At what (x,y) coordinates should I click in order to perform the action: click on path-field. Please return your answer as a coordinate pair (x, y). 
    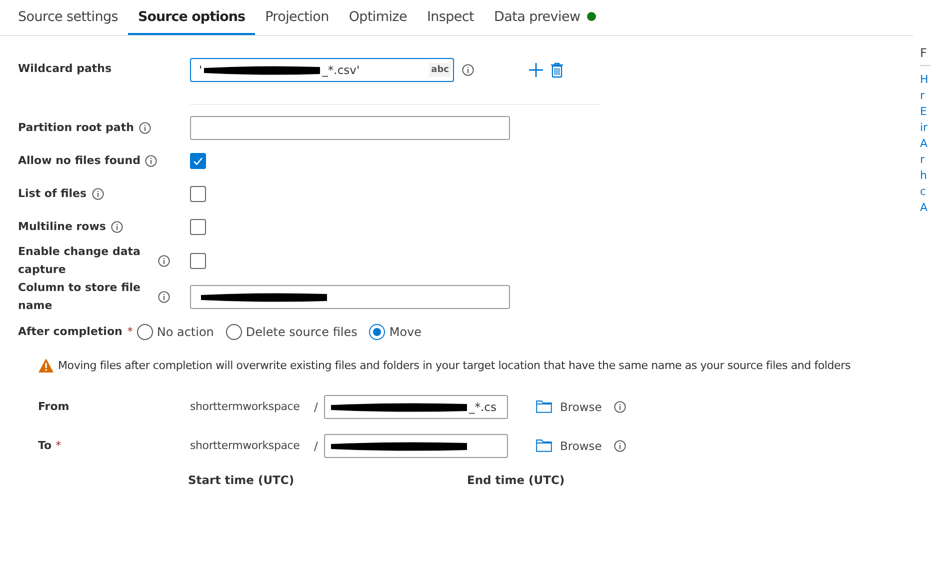
    Looking at the image, I should click on (416, 446).